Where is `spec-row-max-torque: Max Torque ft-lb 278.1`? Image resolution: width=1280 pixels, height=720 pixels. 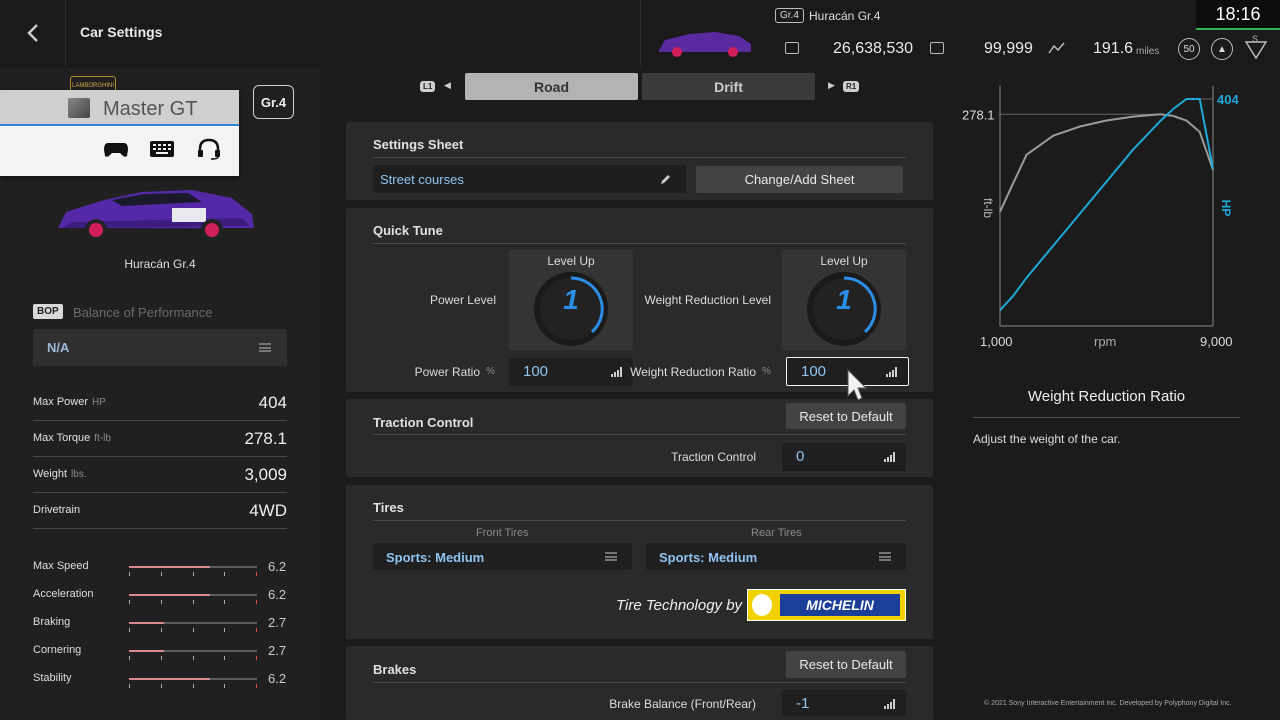 spec-row-max-torque: Max Torque ft-lb 278.1 is located at coordinates (160, 439).